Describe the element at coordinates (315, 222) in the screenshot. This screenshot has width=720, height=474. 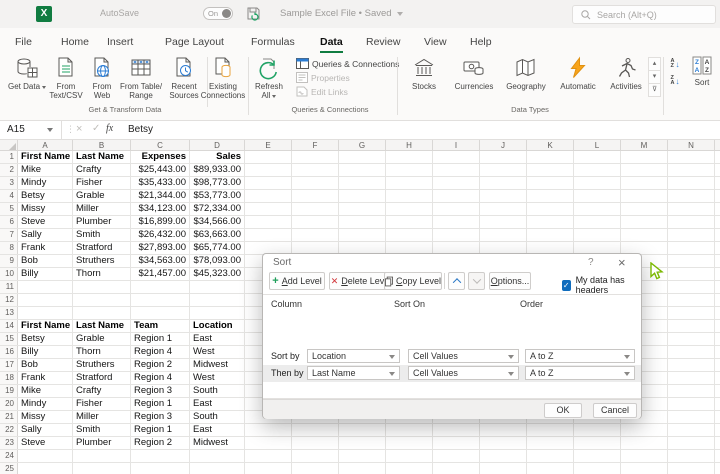
I see `cell-F6` at that location.